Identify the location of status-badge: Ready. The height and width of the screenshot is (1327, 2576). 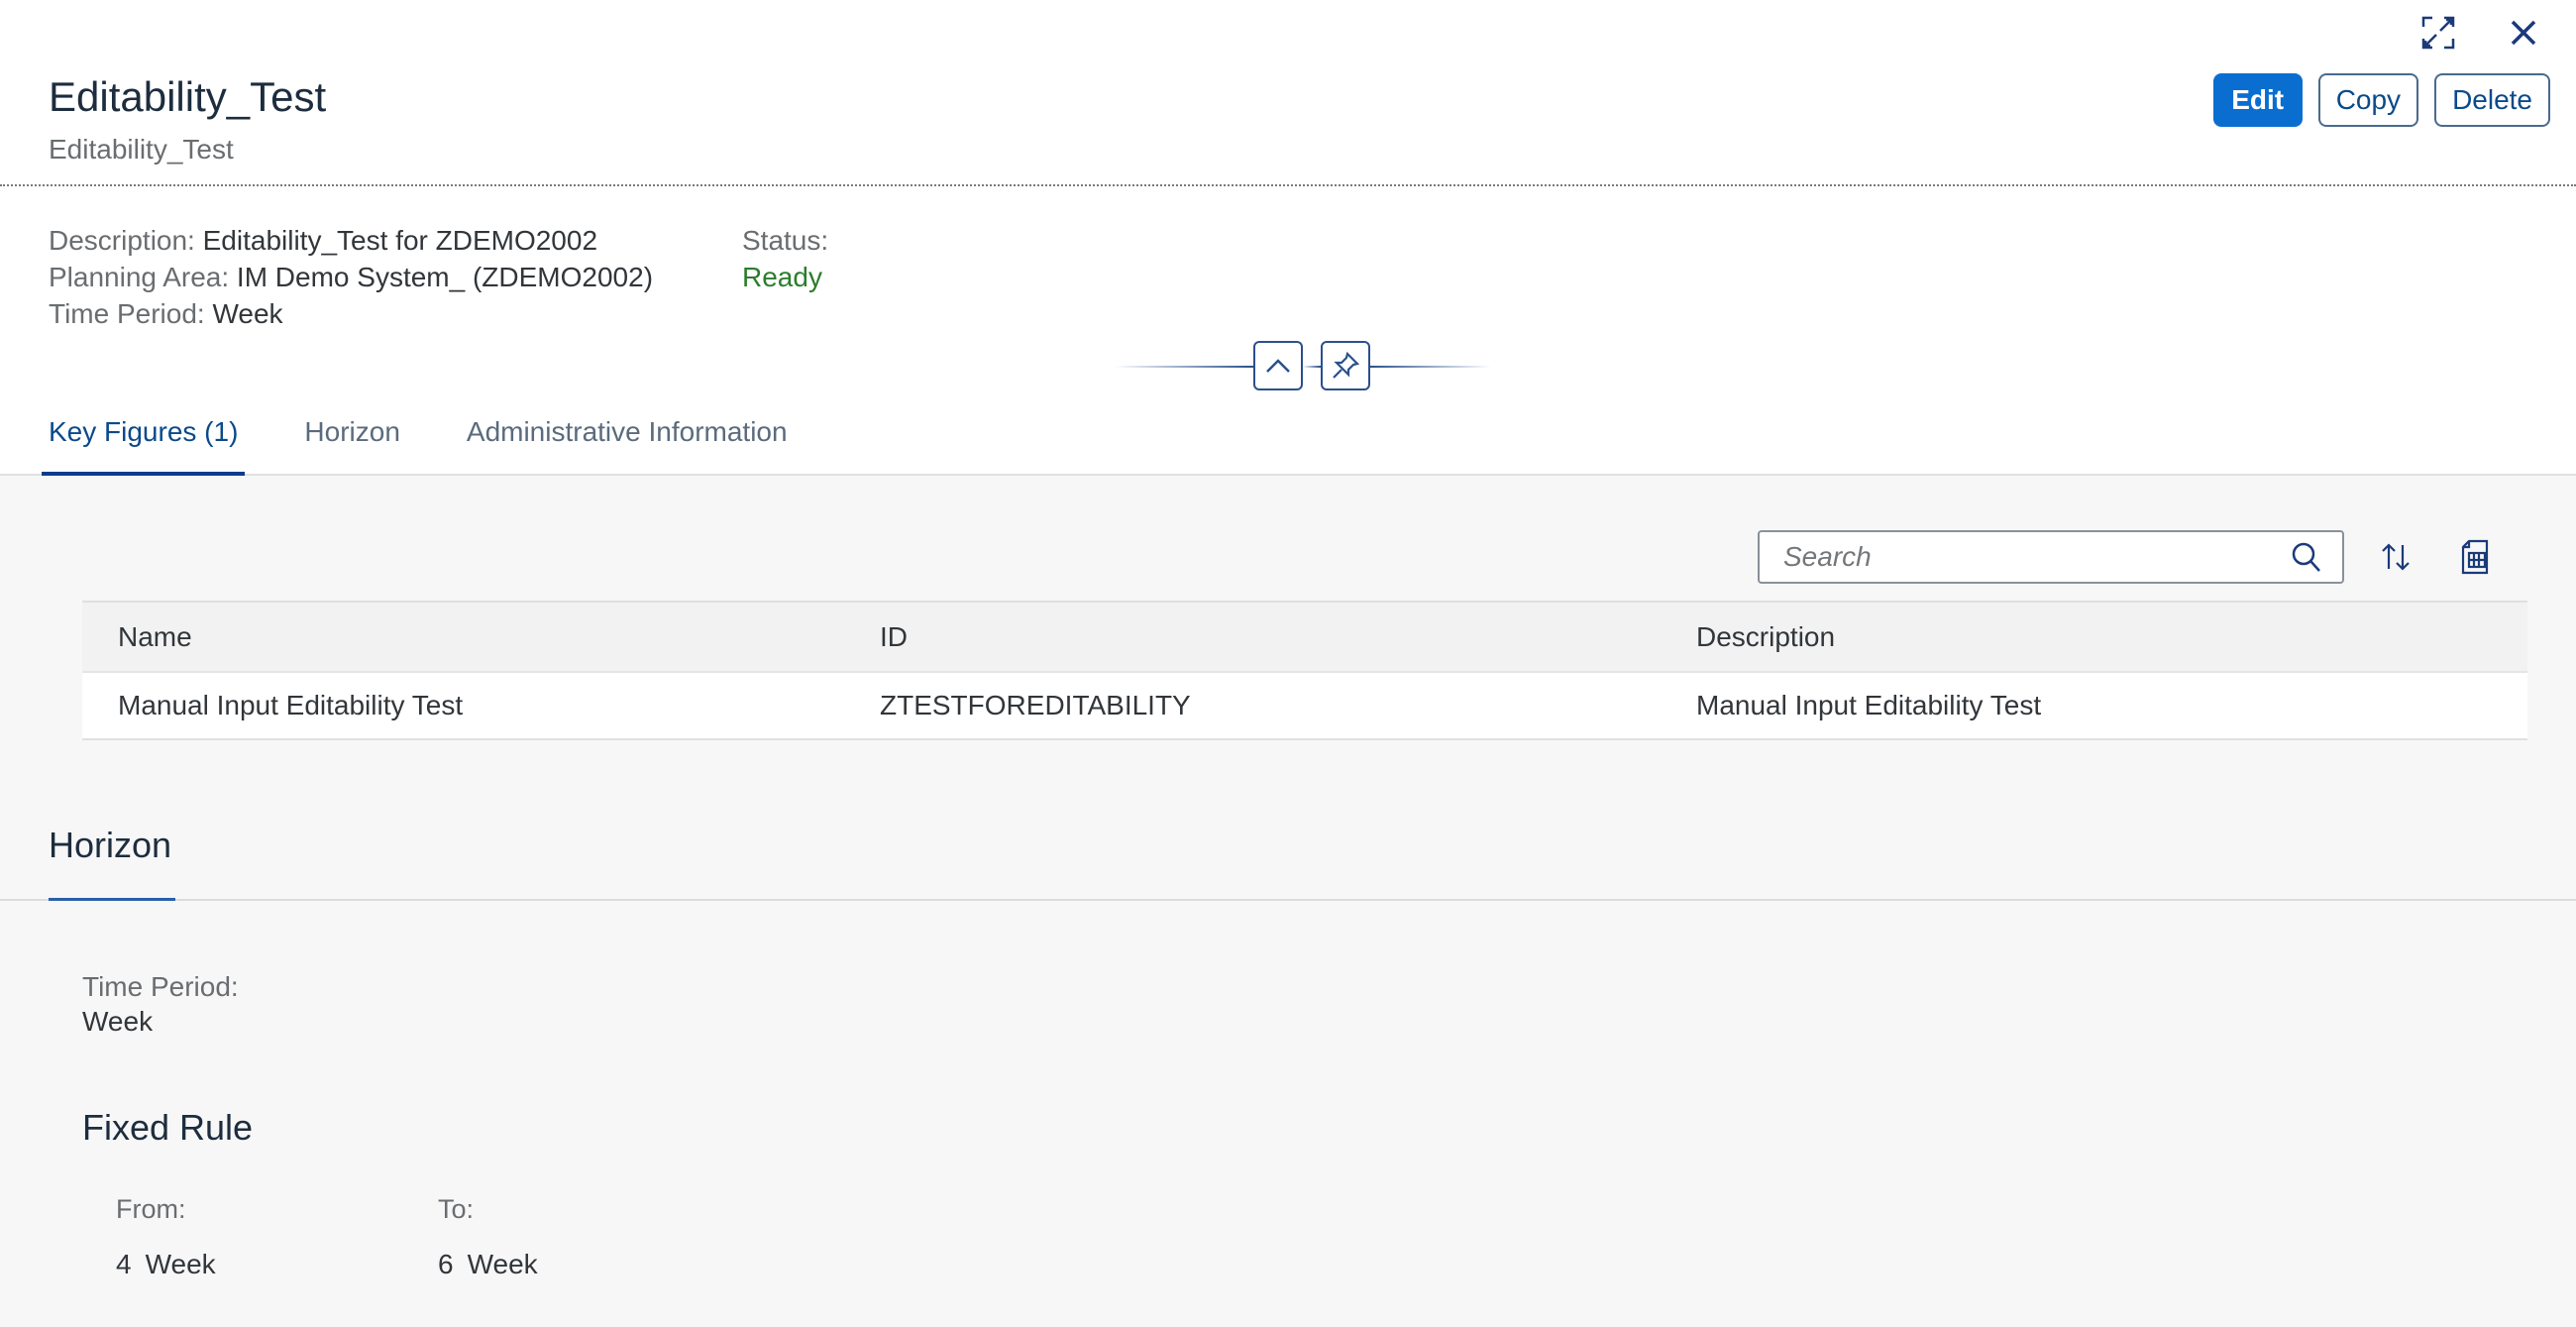
(782, 277).